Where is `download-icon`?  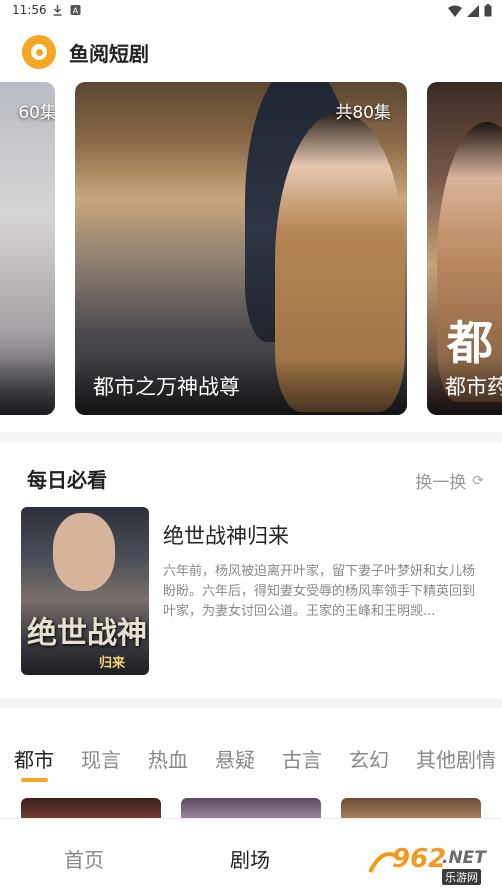 download-icon is located at coordinates (57, 10).